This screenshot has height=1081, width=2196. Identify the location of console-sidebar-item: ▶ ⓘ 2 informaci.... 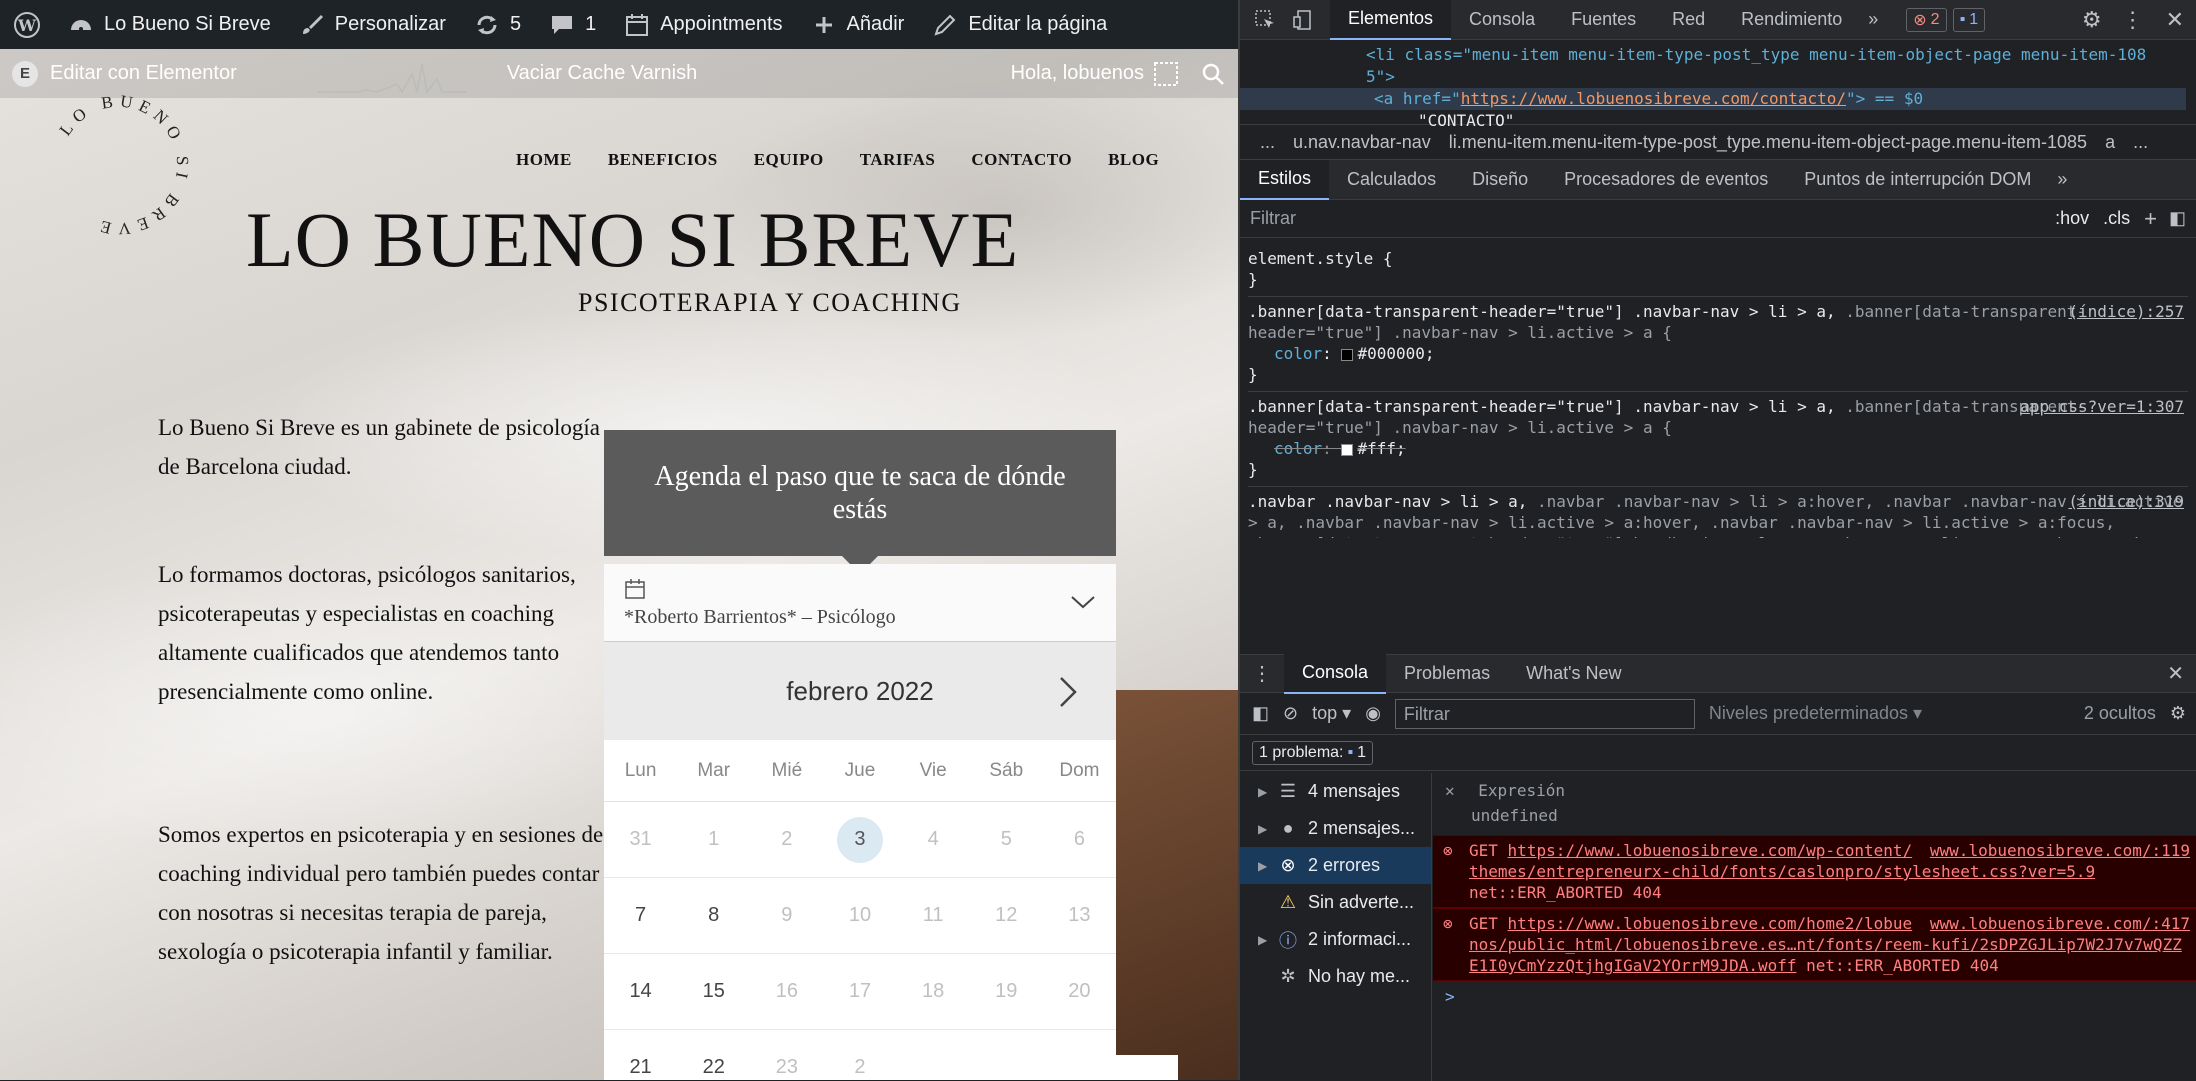
(1335, 939).